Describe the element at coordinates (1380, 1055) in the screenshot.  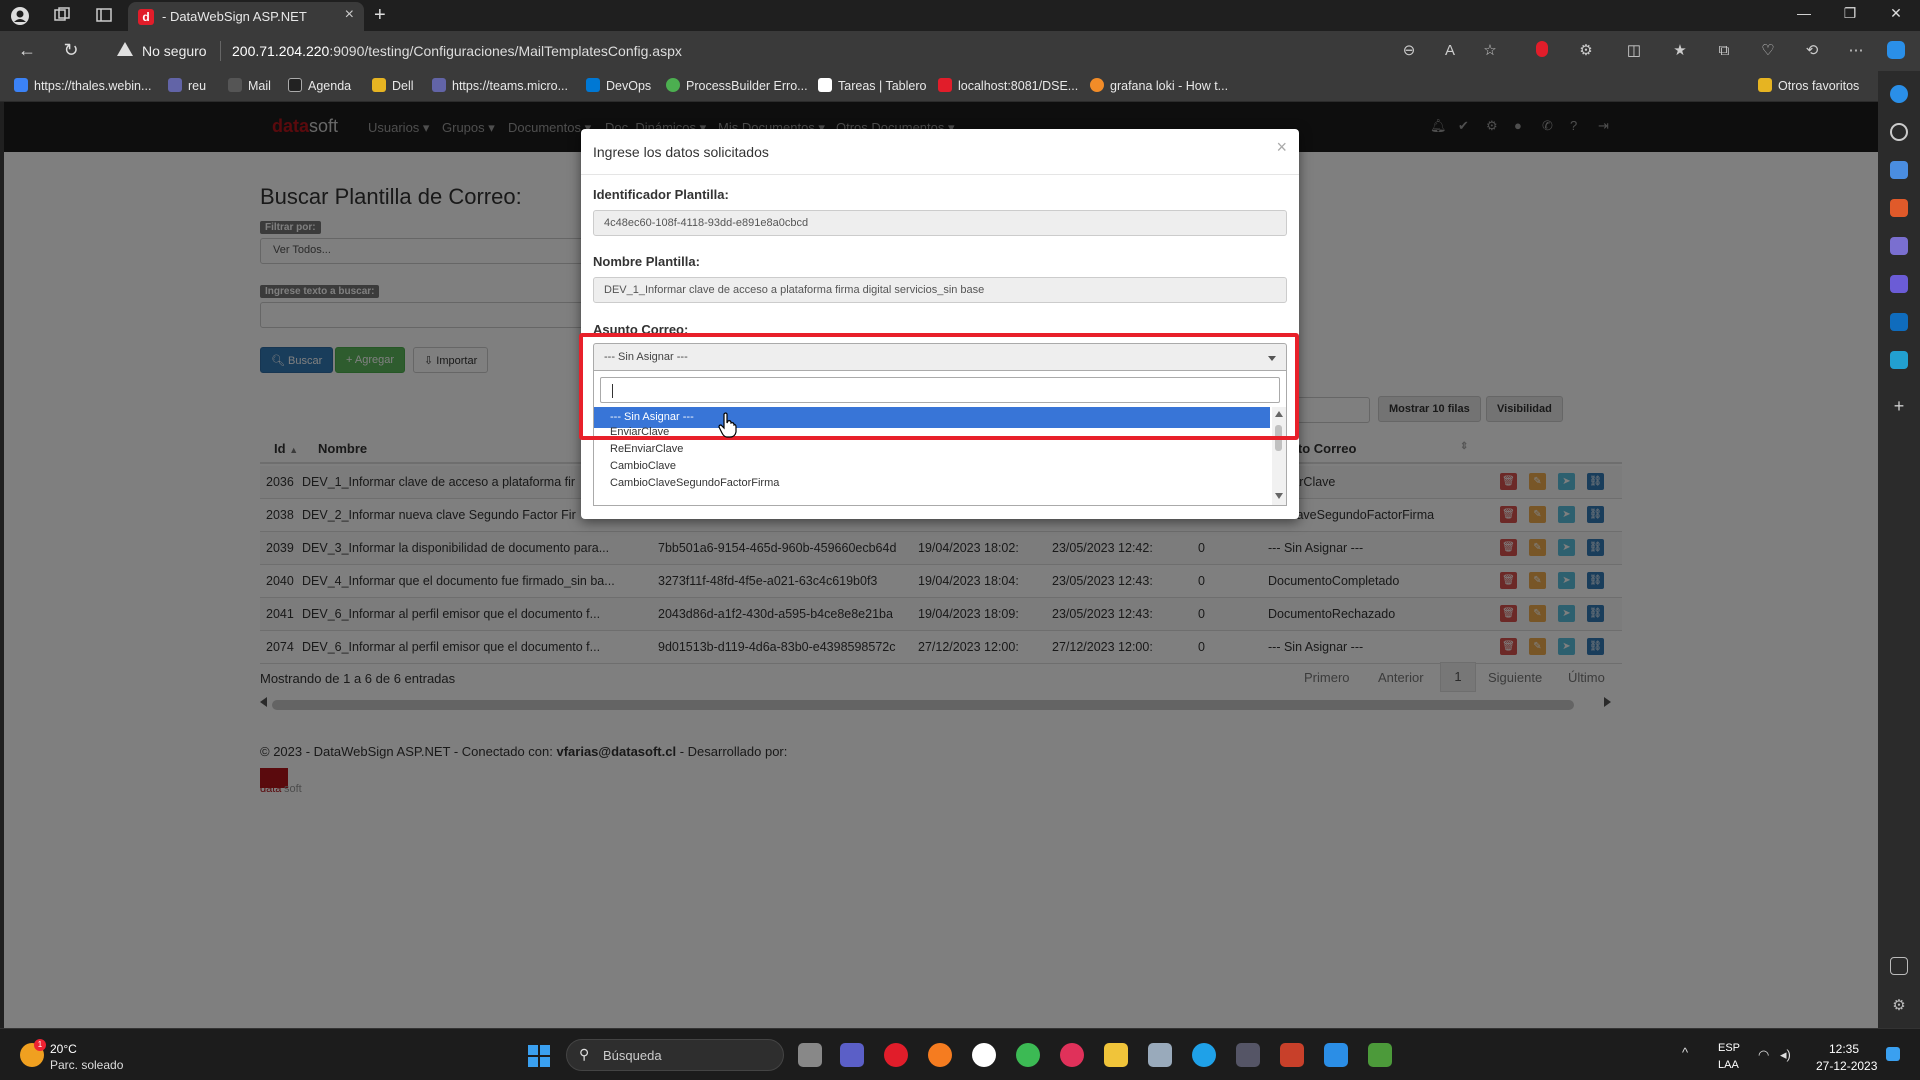
I see `notepad-icon` at that location.